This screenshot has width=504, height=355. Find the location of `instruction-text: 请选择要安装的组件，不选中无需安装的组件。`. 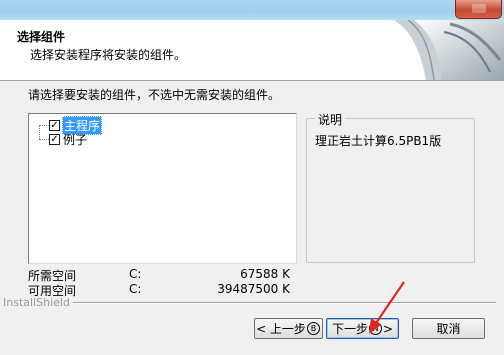

instruction-text: 请选择要安装的组件，不选中无需安装的组件。 is located at coordinates (154, 95).